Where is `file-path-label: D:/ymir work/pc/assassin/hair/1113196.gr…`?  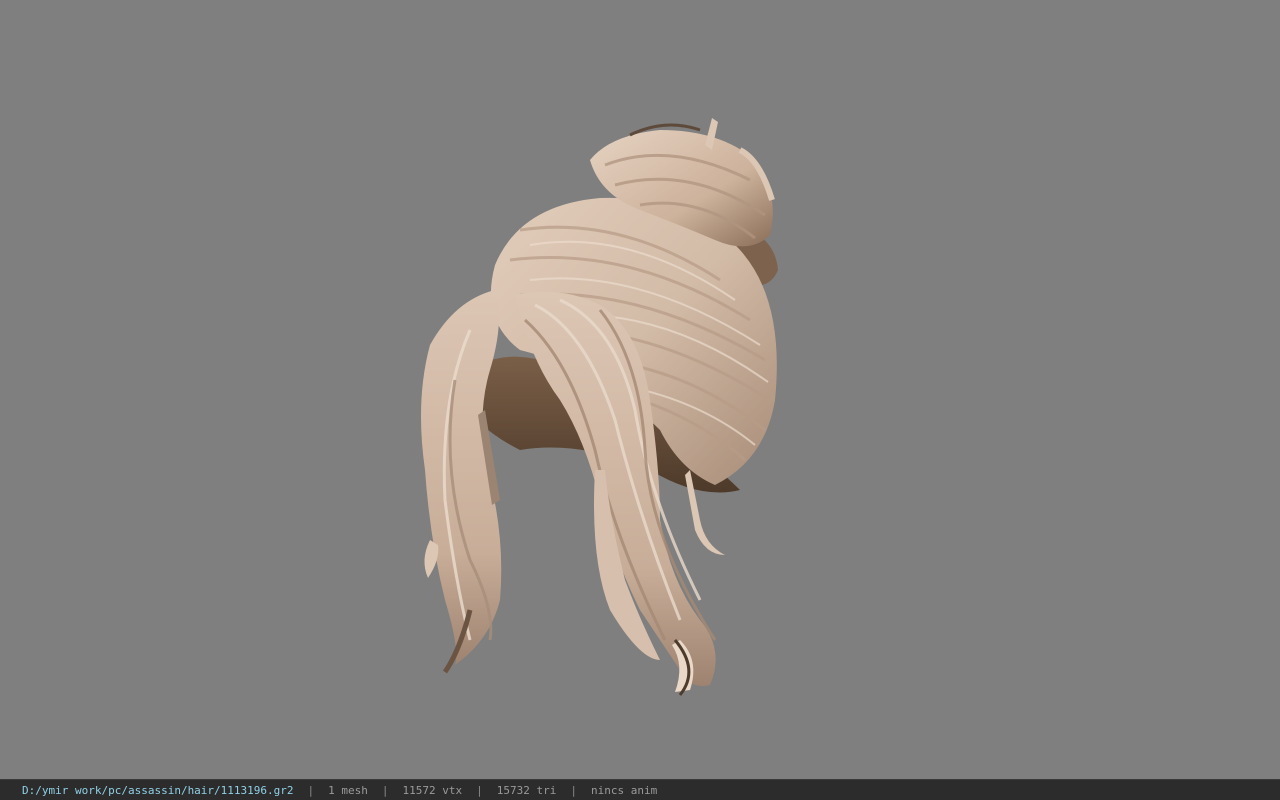
file-path-label: D:/ymir work/pc/assassin/hair/1113196.gr… is located at coordinates (158, 790).